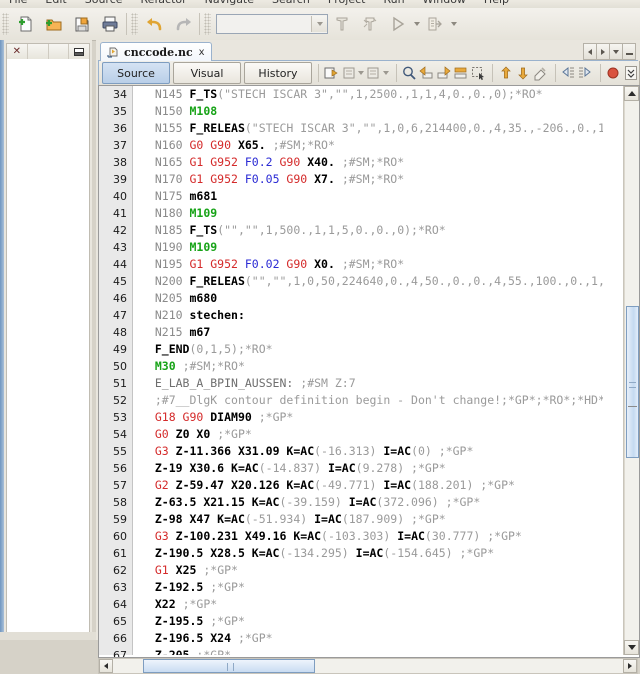 The width and height of the screenshot is (640, 674). I want to click on left-dock-restore-button, so click(79, 52).